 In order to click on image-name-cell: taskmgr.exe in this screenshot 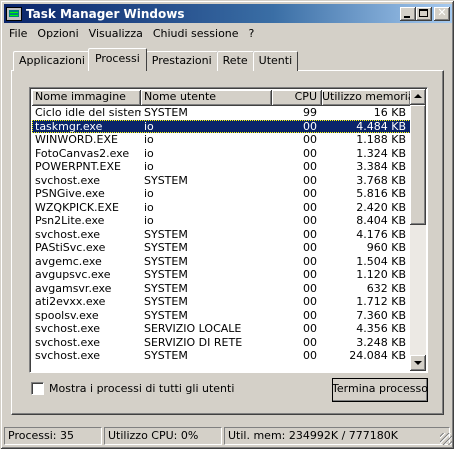, I will do `click(69, 126)`.